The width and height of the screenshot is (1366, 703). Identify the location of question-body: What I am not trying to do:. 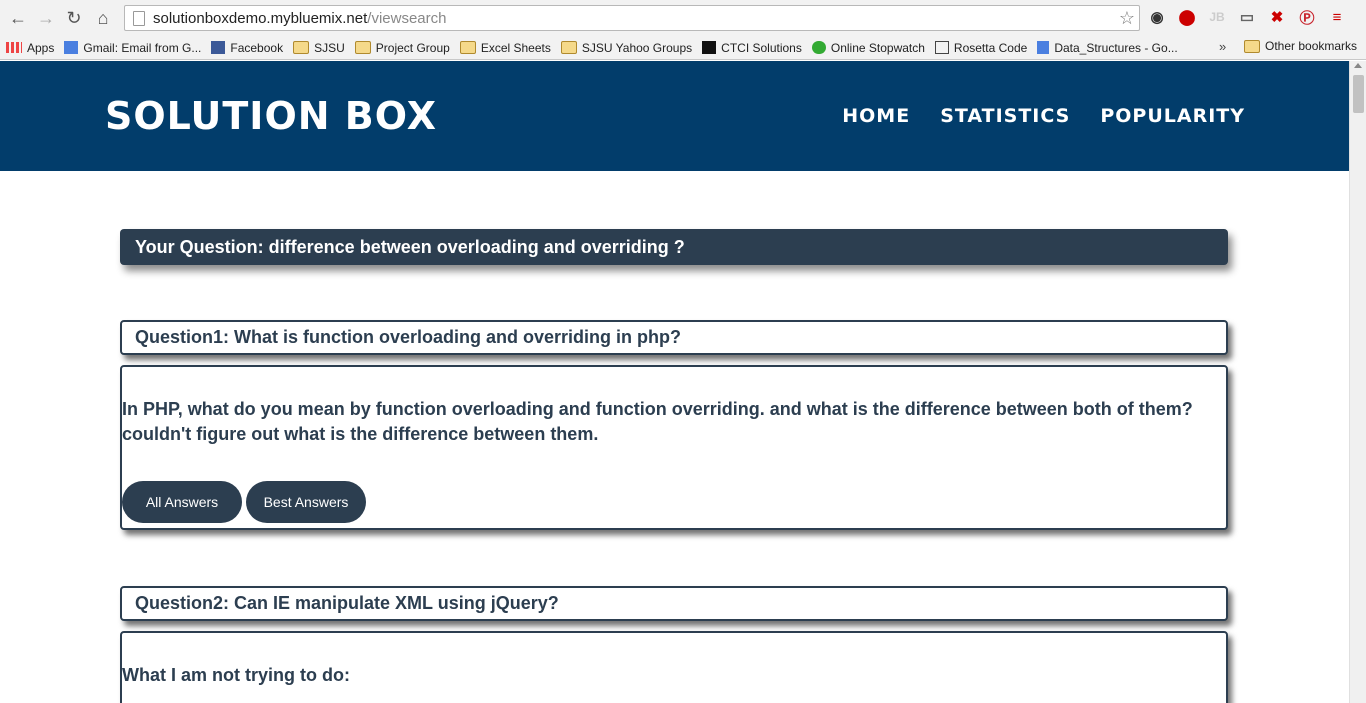
(674, 667).